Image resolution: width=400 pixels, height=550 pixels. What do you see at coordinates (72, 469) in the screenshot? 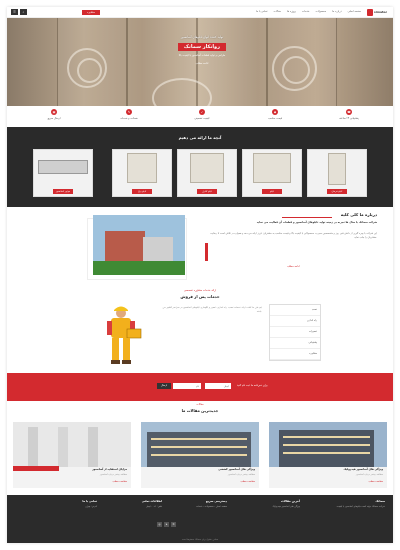
I see `blog-post-title: مزایای استفاده از آسانسور` at bounding box center [72, 469].